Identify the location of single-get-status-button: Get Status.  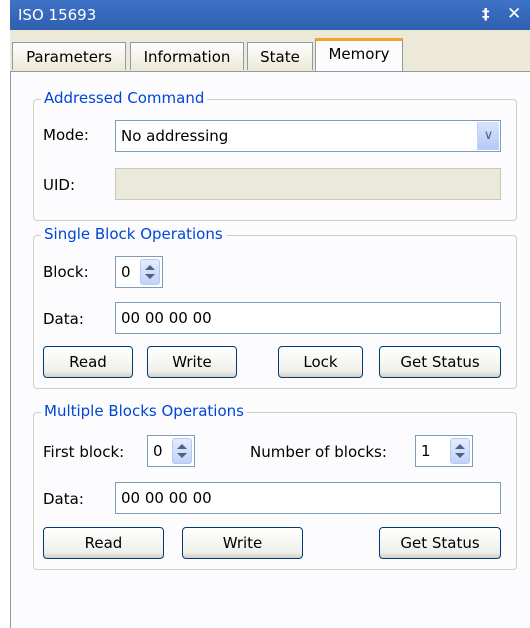
(440, 362).